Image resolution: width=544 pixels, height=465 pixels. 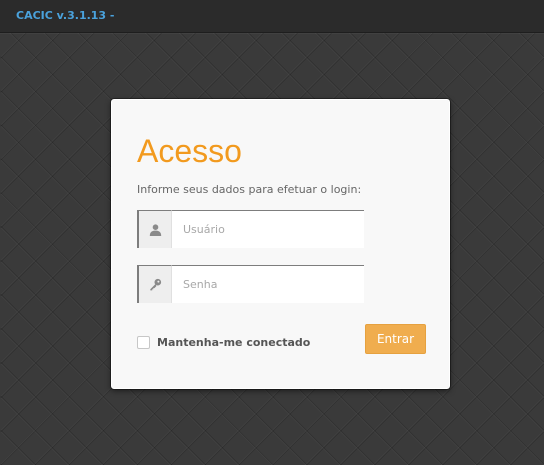 What do you see at coordinates (234, 342) in the screenshot?
I see `remember-me-label: Mantenha-me conectado` at bounding box center [234, 342].